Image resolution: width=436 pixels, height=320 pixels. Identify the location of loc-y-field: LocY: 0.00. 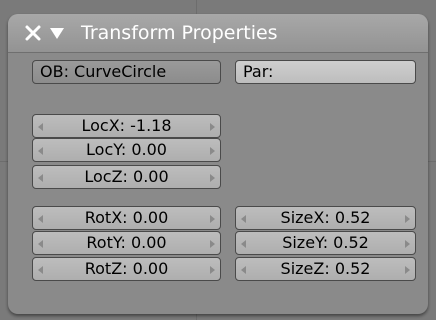
(126, 150).